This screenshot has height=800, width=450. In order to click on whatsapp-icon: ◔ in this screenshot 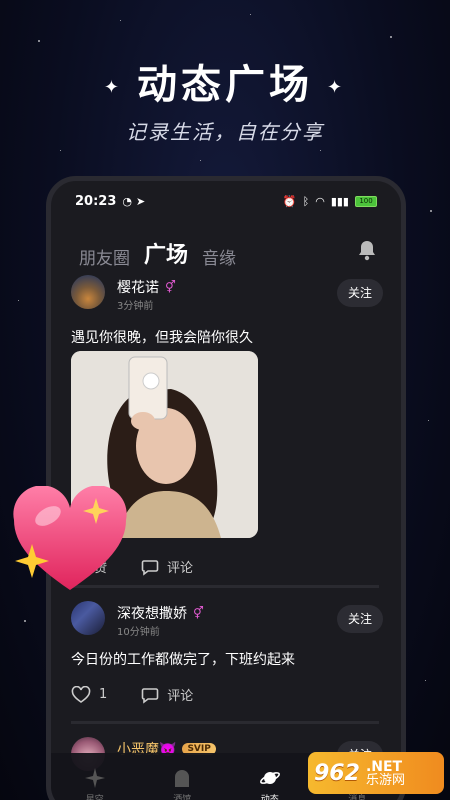, I will do `click(127, 201)`.